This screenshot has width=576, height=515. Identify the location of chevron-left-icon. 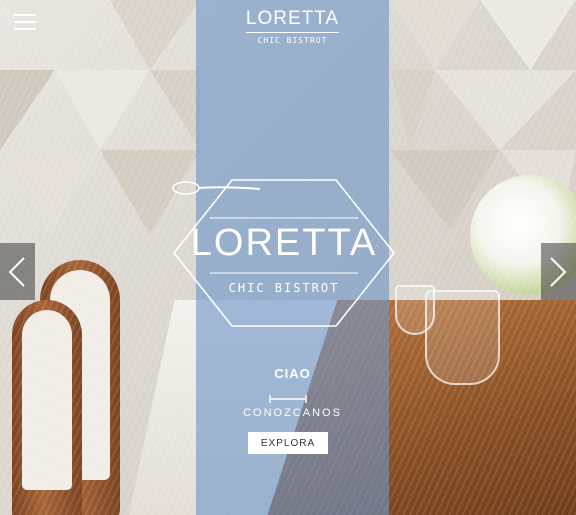
(16, 272).